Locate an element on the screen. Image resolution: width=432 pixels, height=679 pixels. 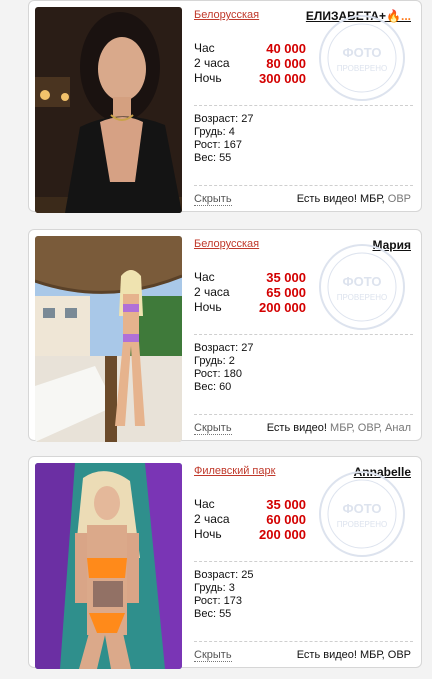
param-breast: Грудь: 2 is located at coordinates (214, 361).